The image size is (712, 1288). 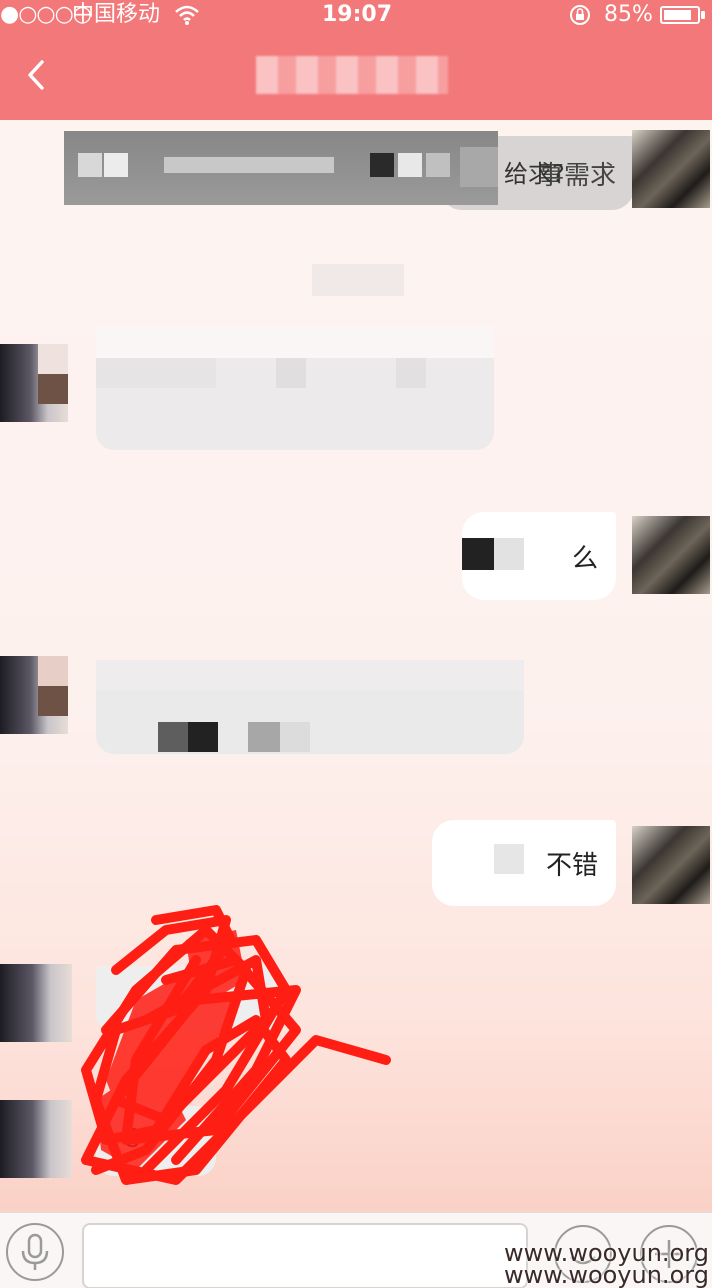 What do you see at coordinates (352, 75) in the screenshot?
I see `chat-title` at bounding box center [352, 75].